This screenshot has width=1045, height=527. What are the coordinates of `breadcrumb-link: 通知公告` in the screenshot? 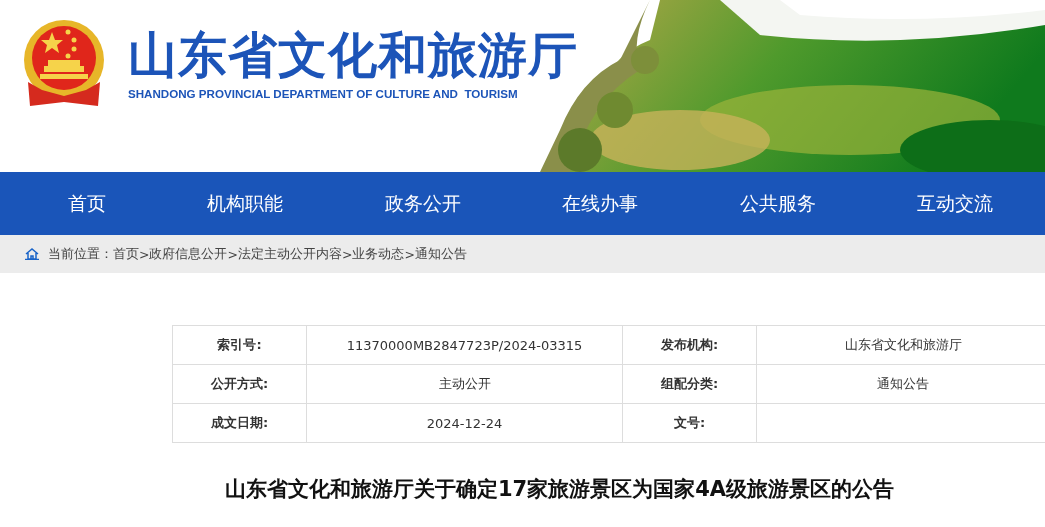 It's located at (440, 254).